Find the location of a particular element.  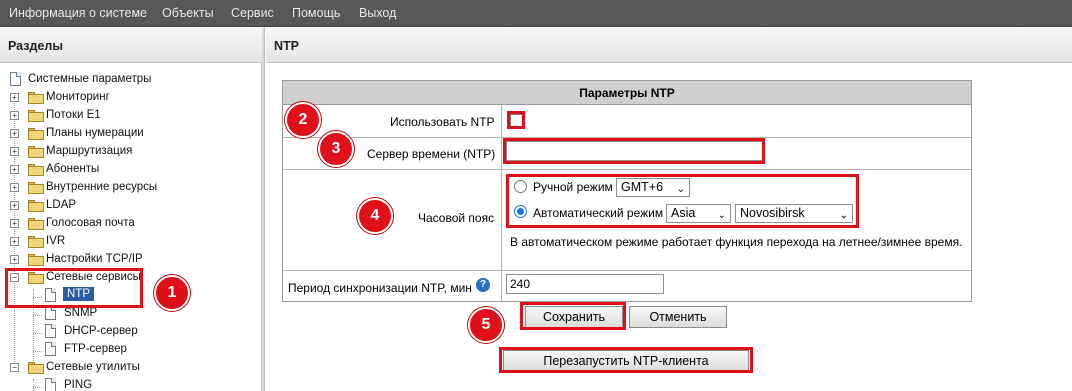

tree-item-internal-resources: + Внутренние ресурсы is located at coordinates (130, 188).